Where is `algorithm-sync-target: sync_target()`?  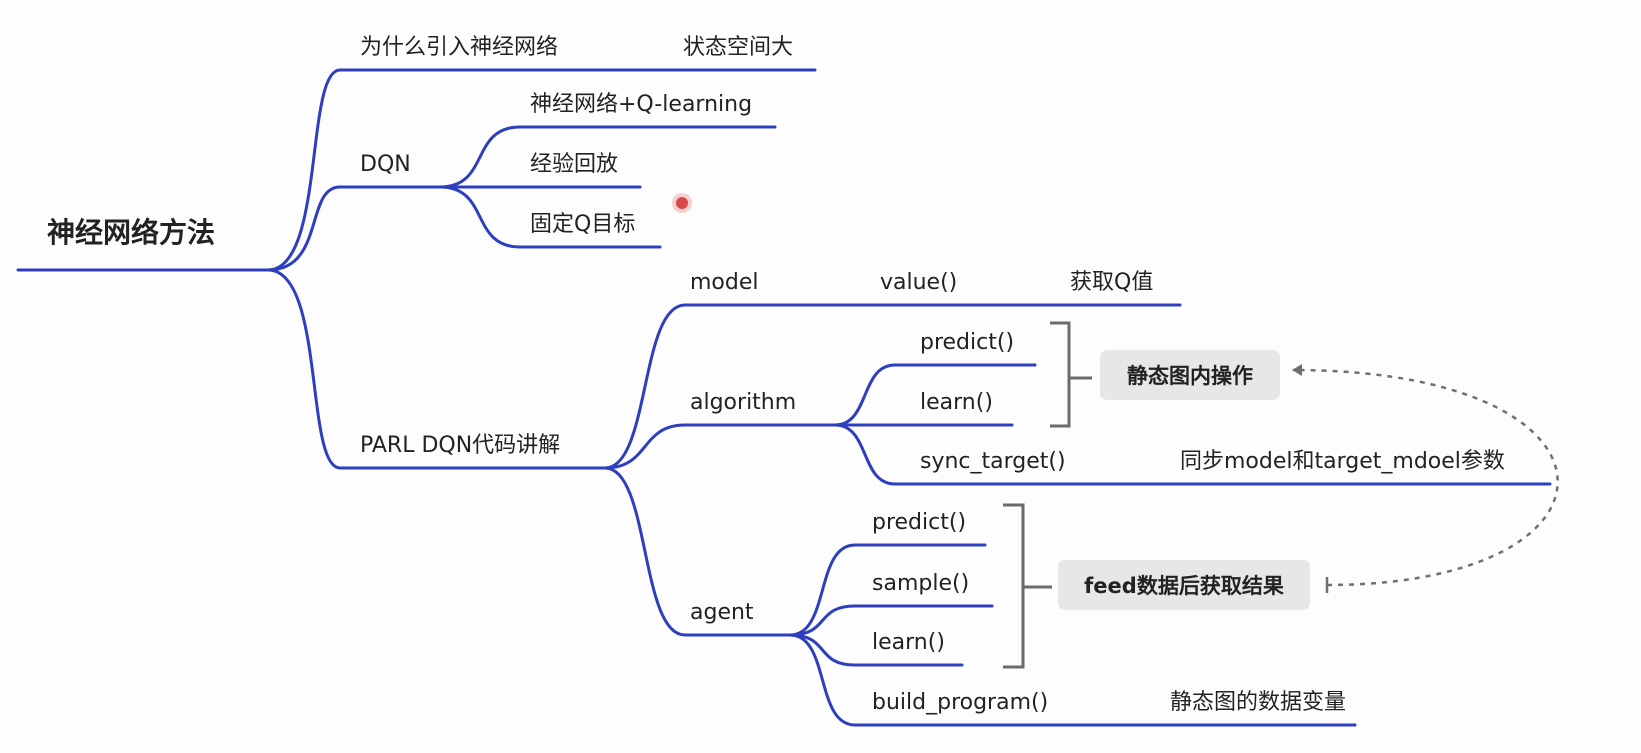 algorithm-sync-target: sync_target() is located at coordinates (993, 462).